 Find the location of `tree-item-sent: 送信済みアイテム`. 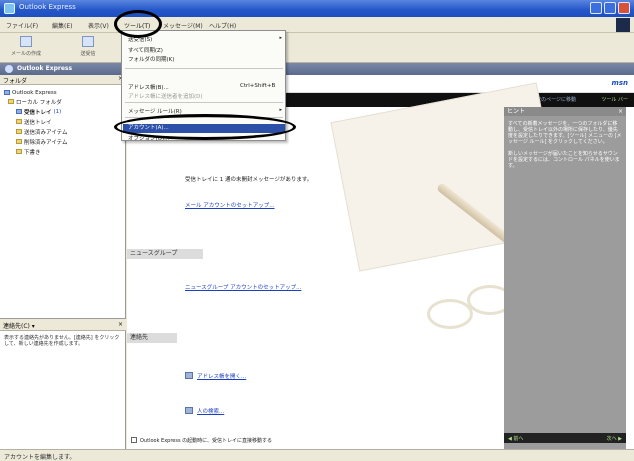

tree-item-sent: 送信済みアイテム is located at coordinates (41, 131).